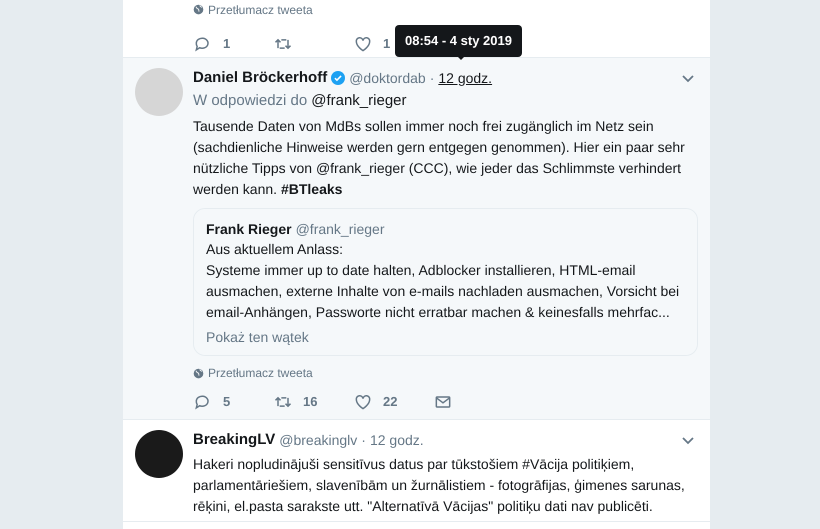 The width and height of the screenshot is (820, 529). Describe the element at coordinates (159, 454) in the screenshot. I see `avatar-photo-placeholder` at that location.